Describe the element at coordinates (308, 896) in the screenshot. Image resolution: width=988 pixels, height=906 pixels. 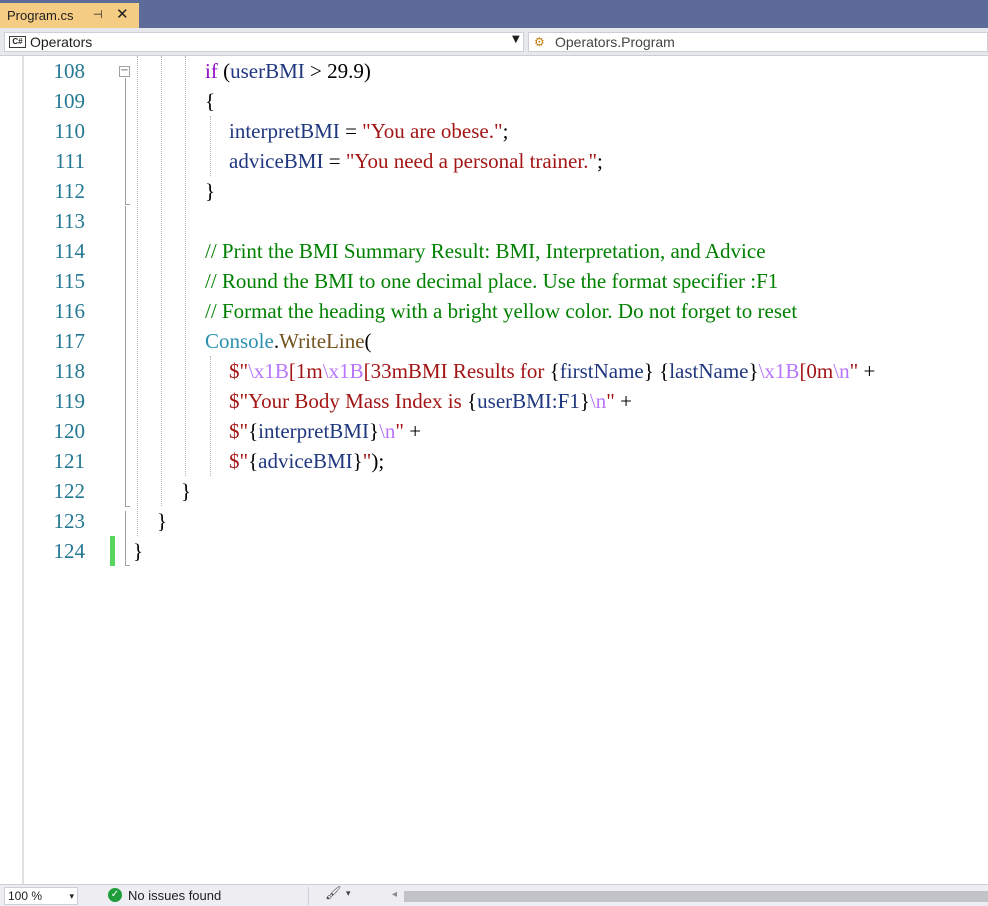
I see `divider` at that location.